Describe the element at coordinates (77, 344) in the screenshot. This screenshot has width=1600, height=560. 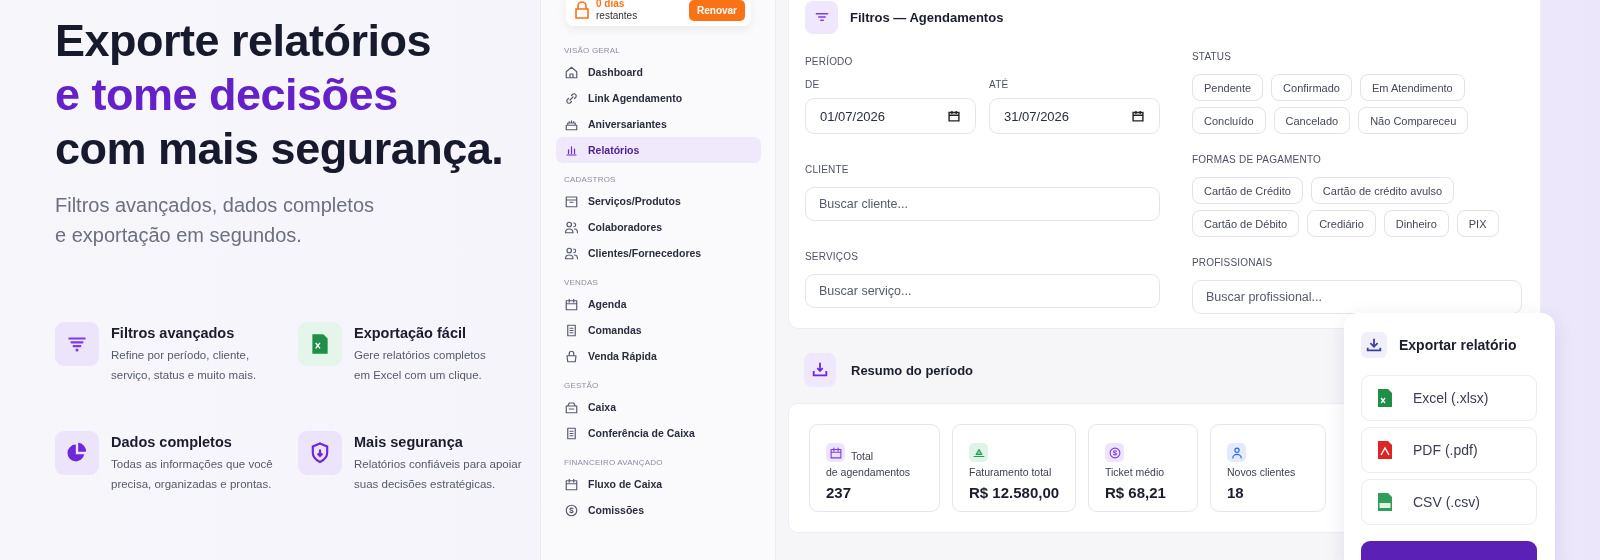
I see `filter-icon` at that location.